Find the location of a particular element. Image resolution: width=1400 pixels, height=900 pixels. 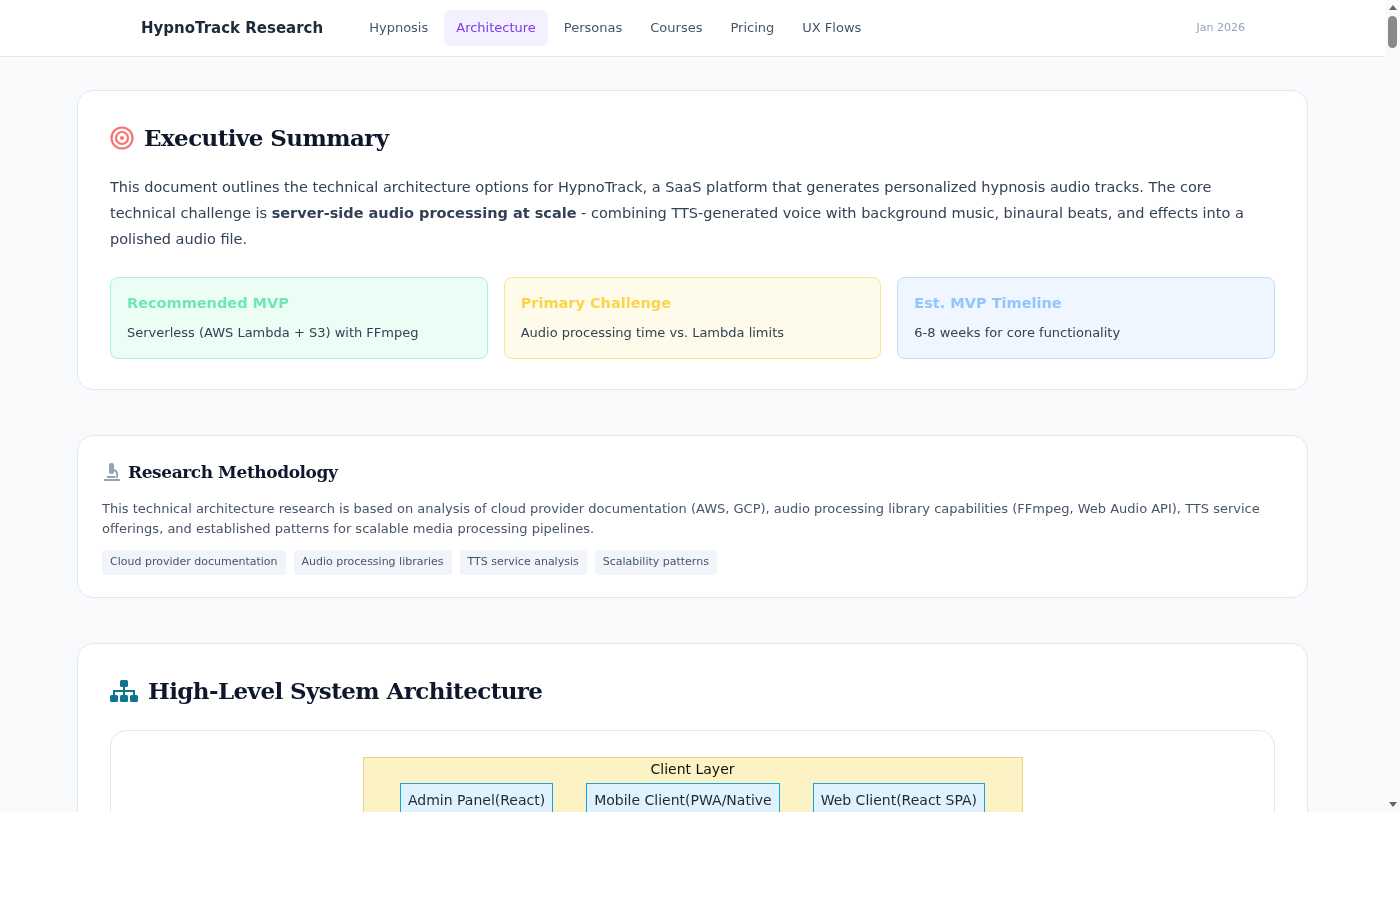

nav-link: Pricing is located at coordinates (752, 28).